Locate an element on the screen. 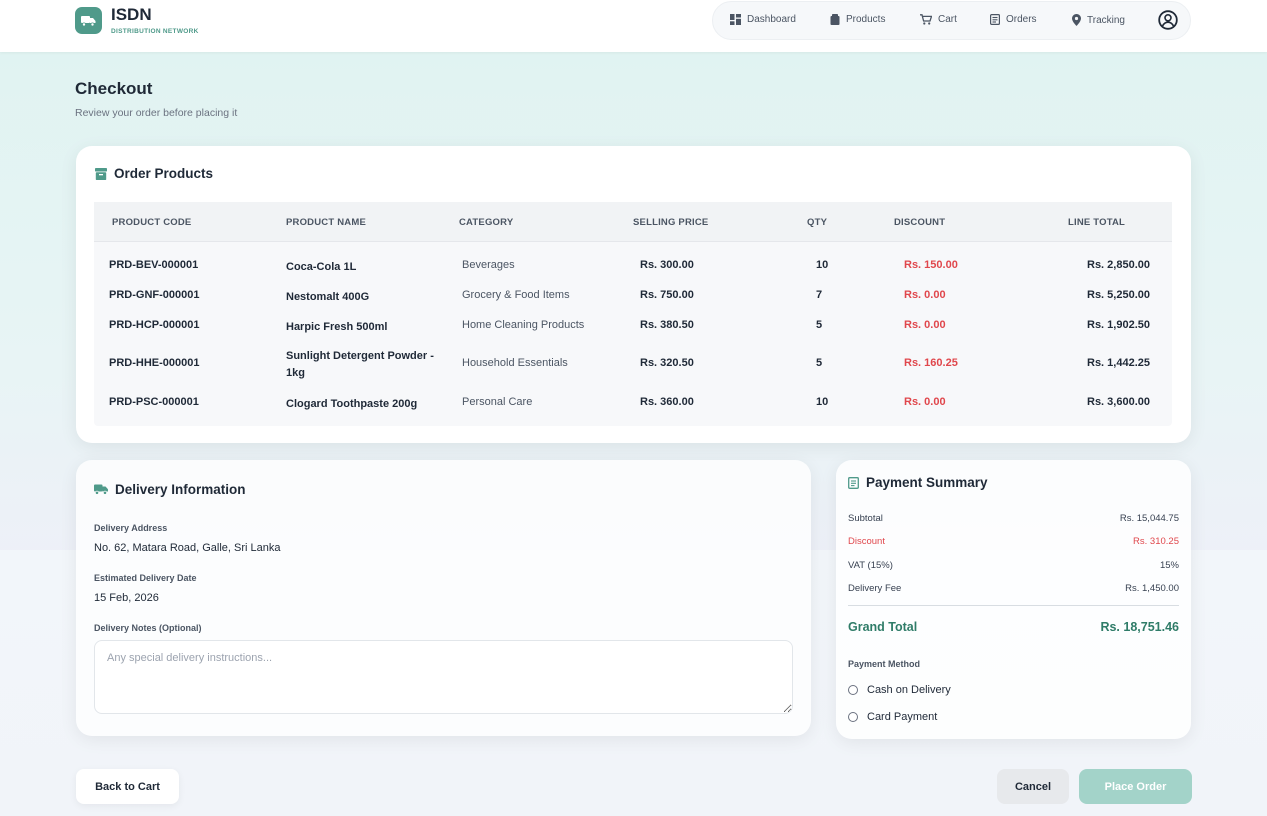 Image resolution: width=1267 pixels, height=816 pixels. nav-products-label: Products is located at coordinates (866, 19).